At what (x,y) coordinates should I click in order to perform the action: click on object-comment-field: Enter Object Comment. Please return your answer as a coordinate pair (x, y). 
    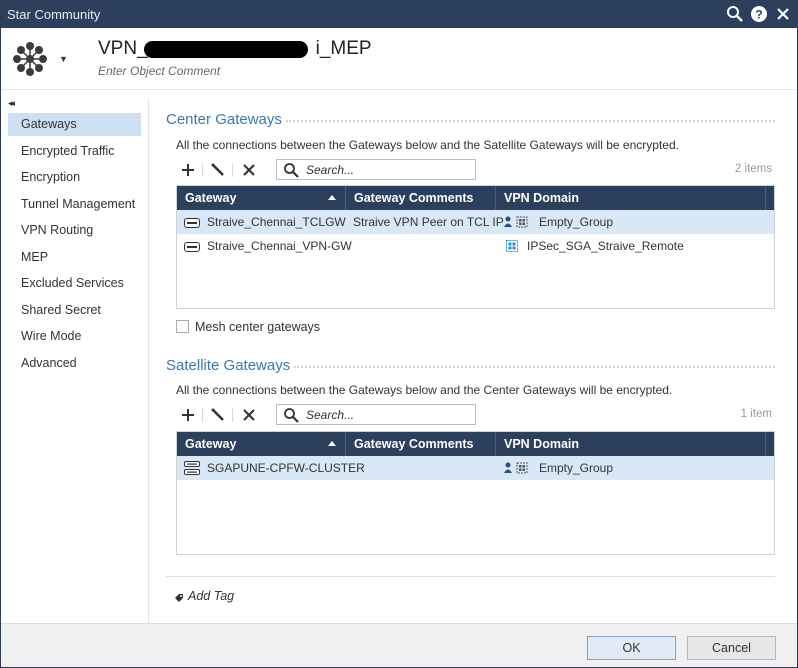
    Looking at the image, I should click on (159, 71).